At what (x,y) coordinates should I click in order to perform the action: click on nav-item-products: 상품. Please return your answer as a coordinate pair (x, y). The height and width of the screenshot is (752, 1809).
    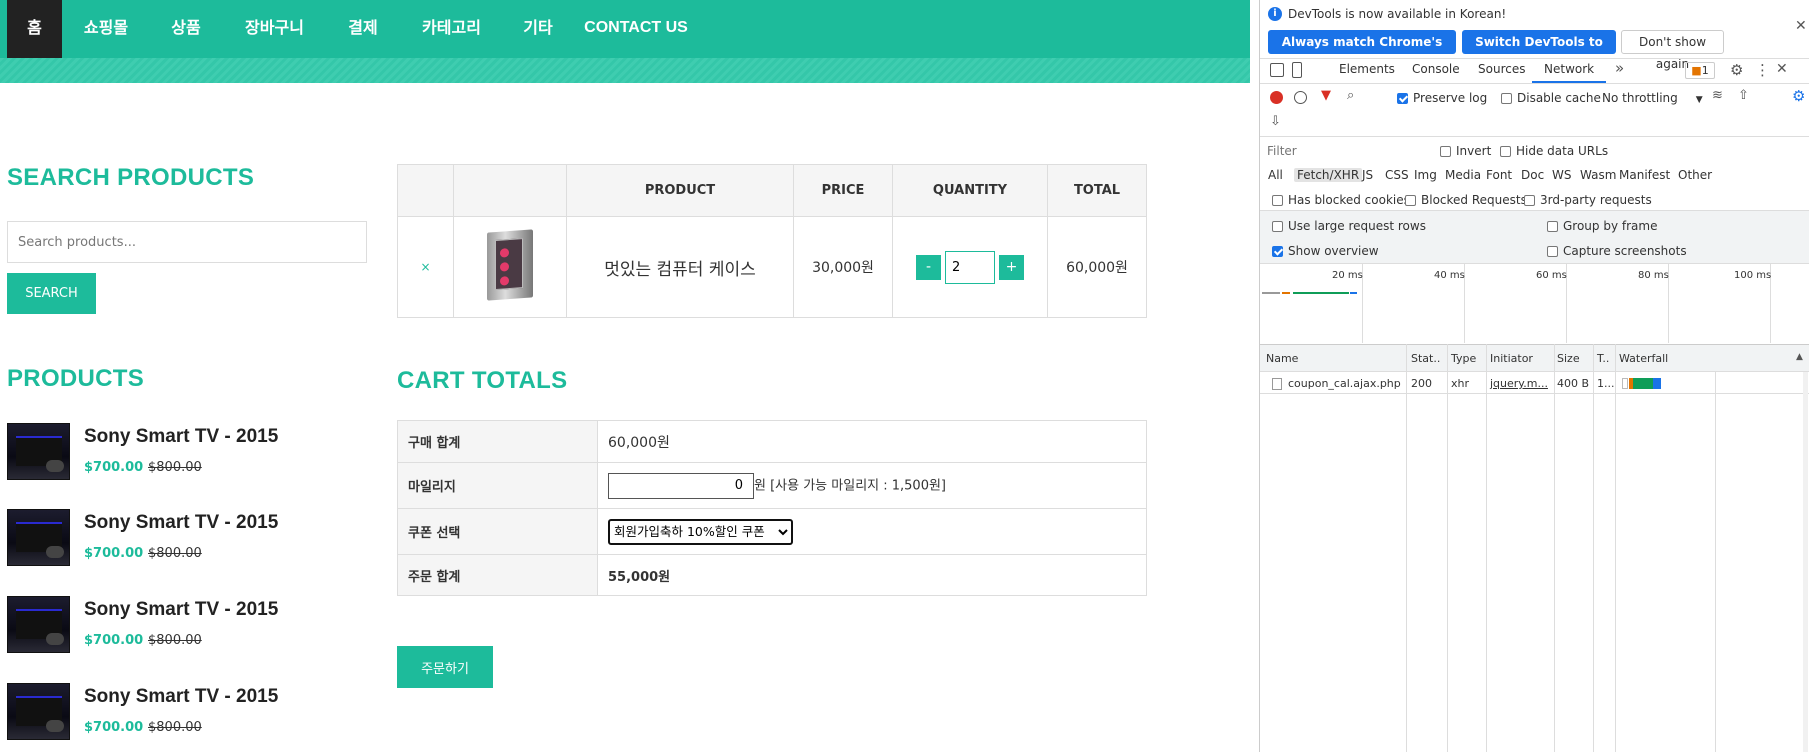
    Looking at the image, I should click on (186, 29).